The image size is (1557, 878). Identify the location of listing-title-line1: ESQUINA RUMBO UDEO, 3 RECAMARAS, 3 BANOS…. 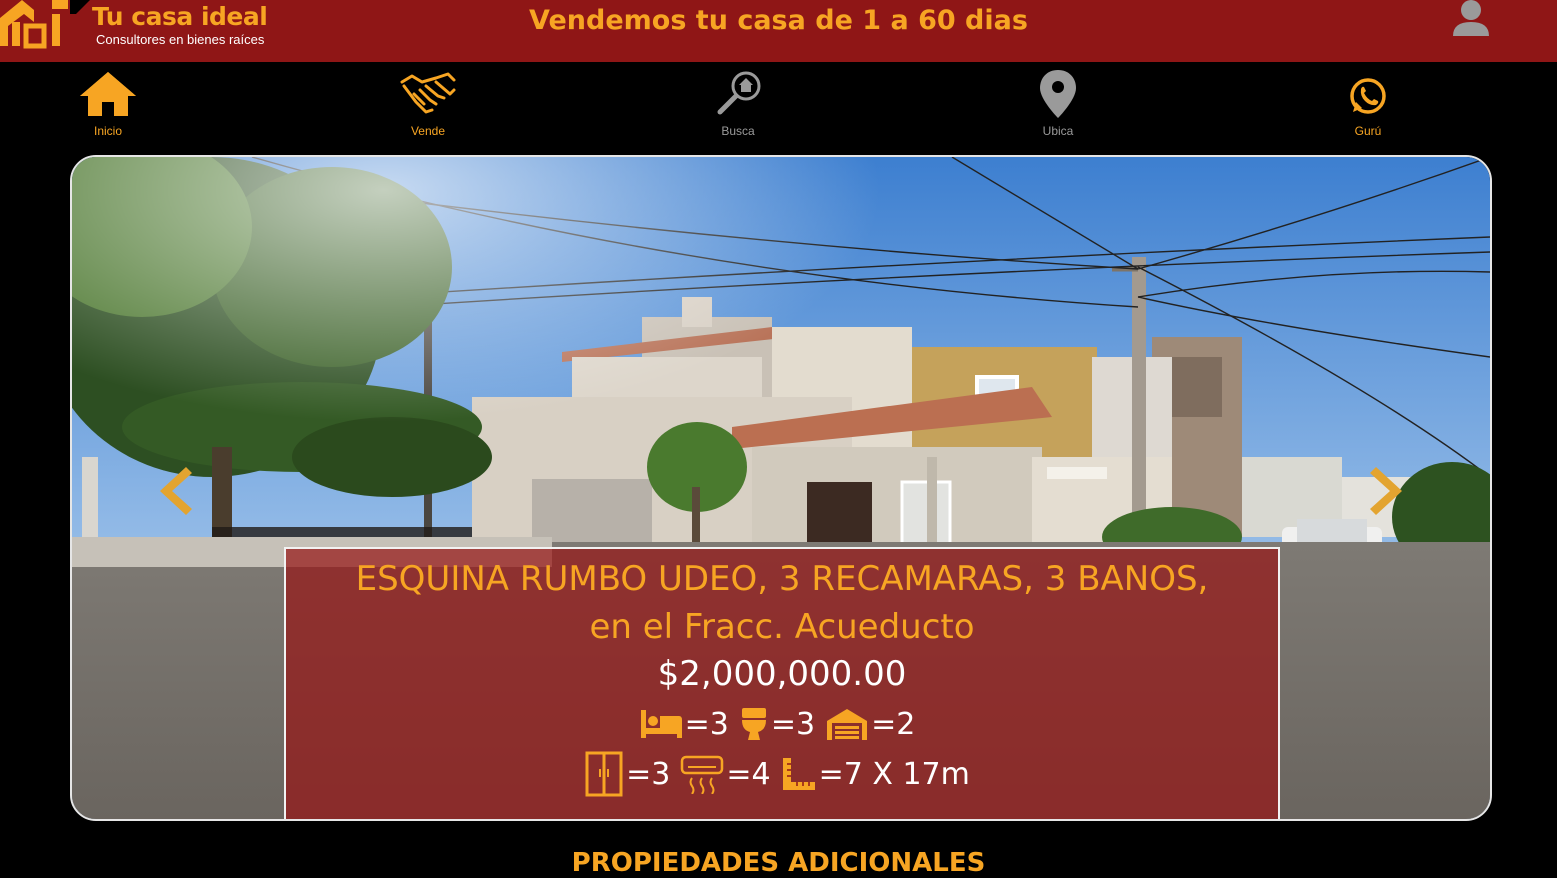
(782, 579).